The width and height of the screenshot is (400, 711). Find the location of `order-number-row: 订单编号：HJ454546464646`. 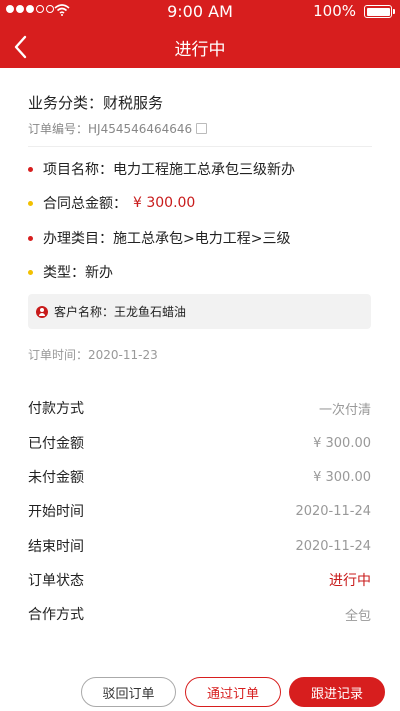

order-number-row: 订单编号：HJ454546464646 is located at coordinates (118, 128).